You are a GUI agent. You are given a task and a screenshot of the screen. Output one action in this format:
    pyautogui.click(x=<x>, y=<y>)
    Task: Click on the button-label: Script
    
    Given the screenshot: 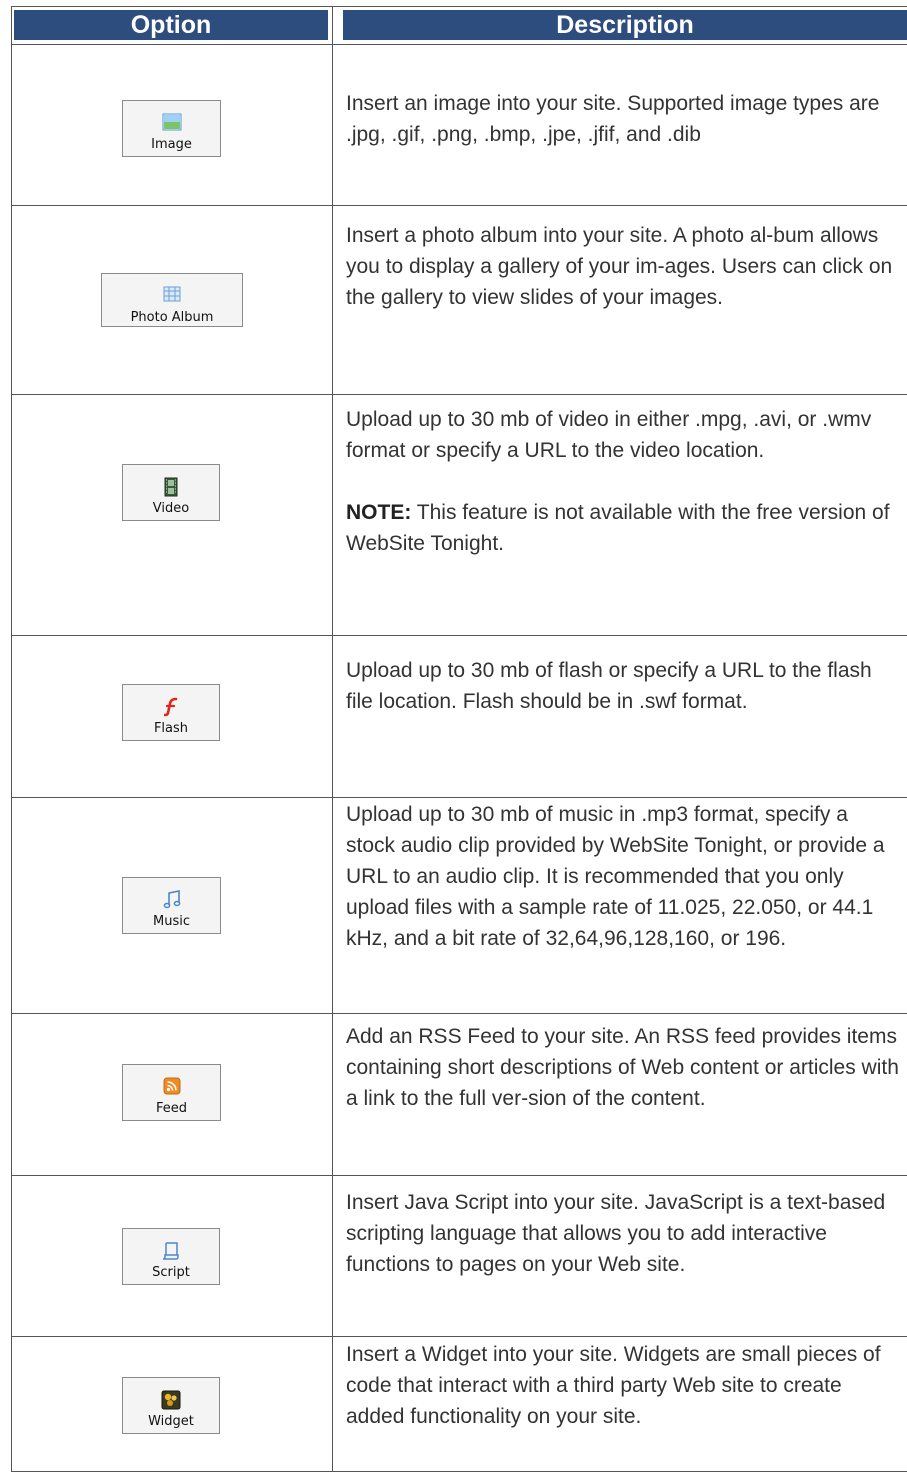 What is the action you would take?
    pyautogui.click(x=171, y=1272)
    